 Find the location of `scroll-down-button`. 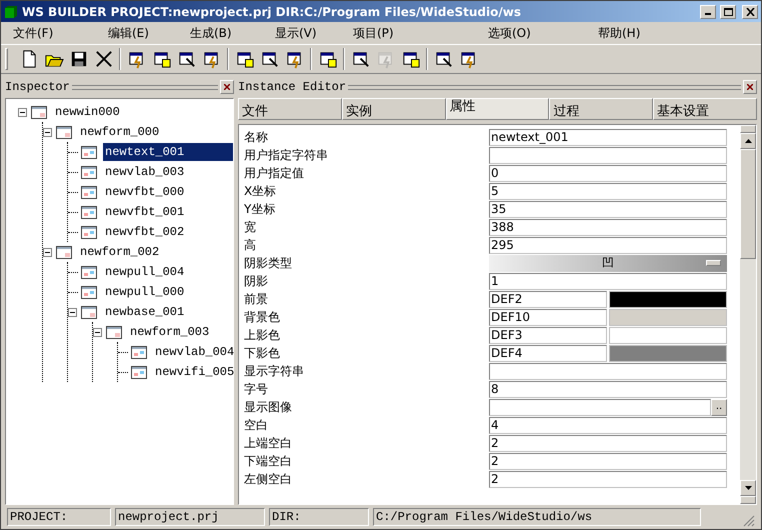

scroll-down-button is located at coordinates (748, 488).